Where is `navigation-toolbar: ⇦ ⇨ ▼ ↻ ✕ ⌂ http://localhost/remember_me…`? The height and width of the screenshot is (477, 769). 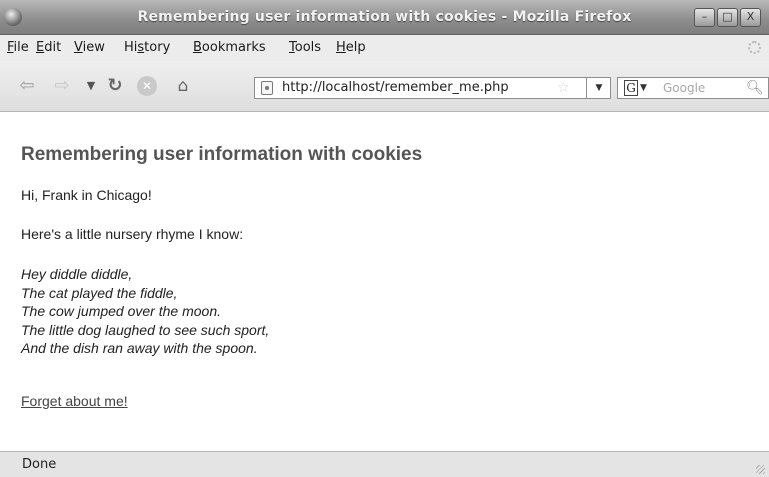
navigation-toolbar: ⇦ ⇨ ▼ ↻ ✕ ⌂ http://localhost/remember_me… is located at coordinates (384, 86).